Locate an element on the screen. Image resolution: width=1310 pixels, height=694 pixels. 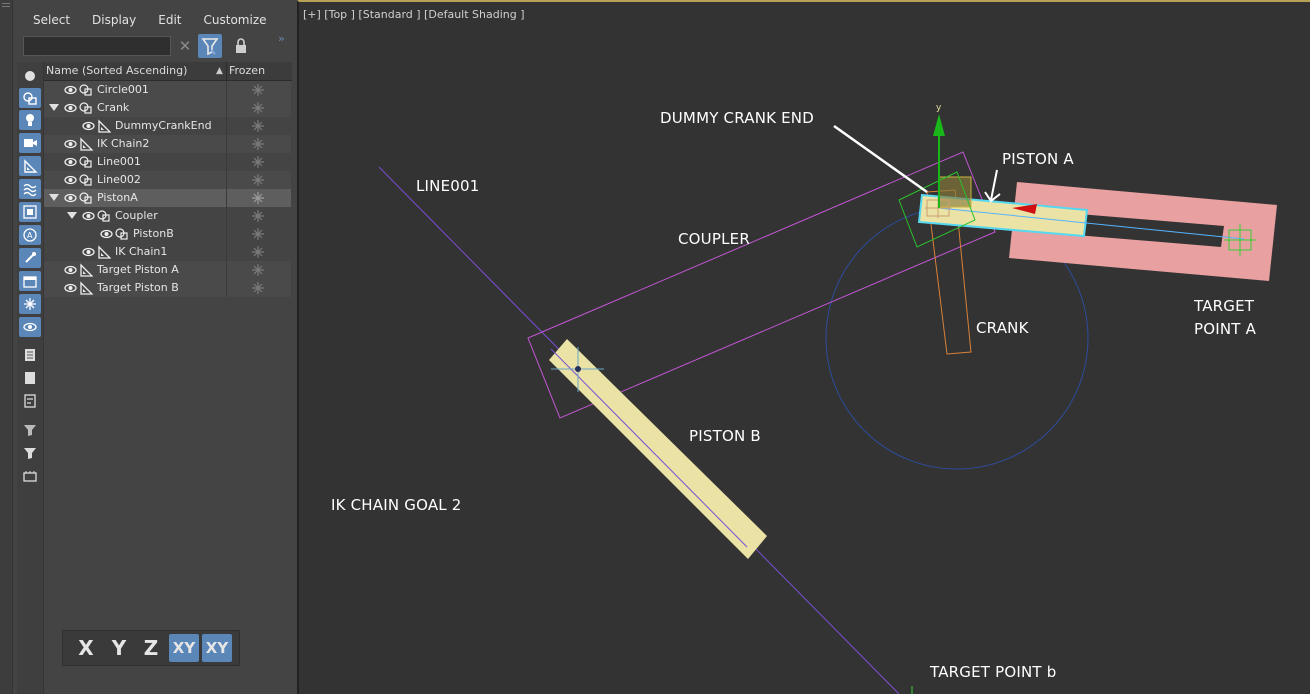
cameras-filter-icon is located at coordinates (30, 143).